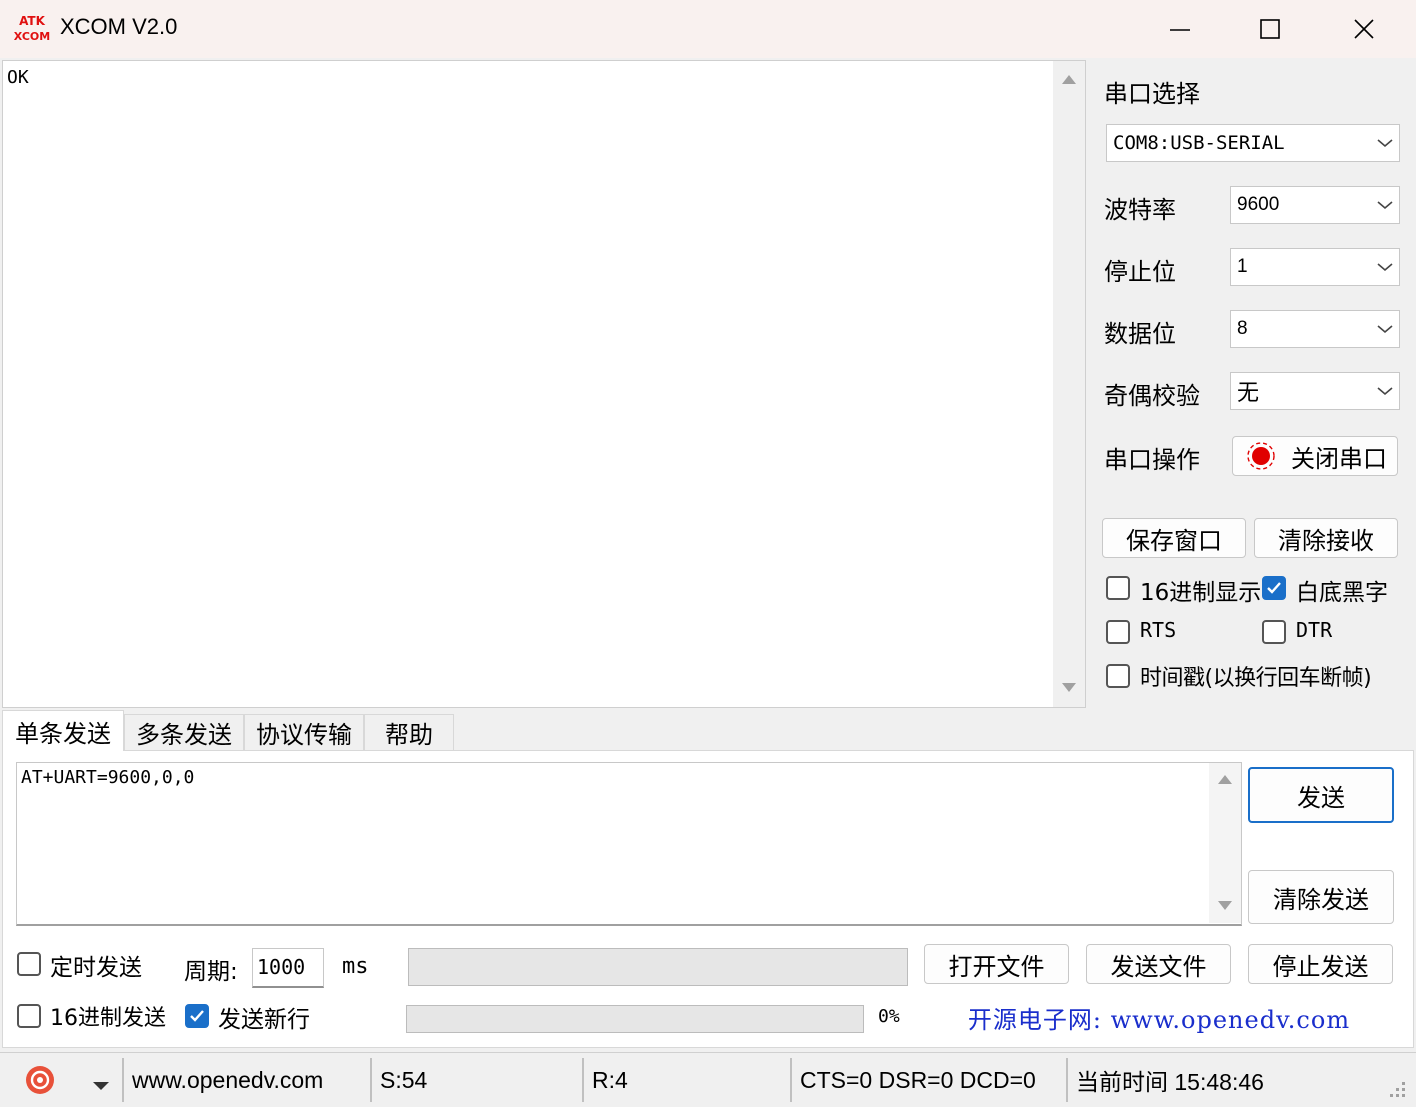  Describe the element at coordinates (1140, 272) in the screenshot. I see `stopbits-label: 停止位` at that location.